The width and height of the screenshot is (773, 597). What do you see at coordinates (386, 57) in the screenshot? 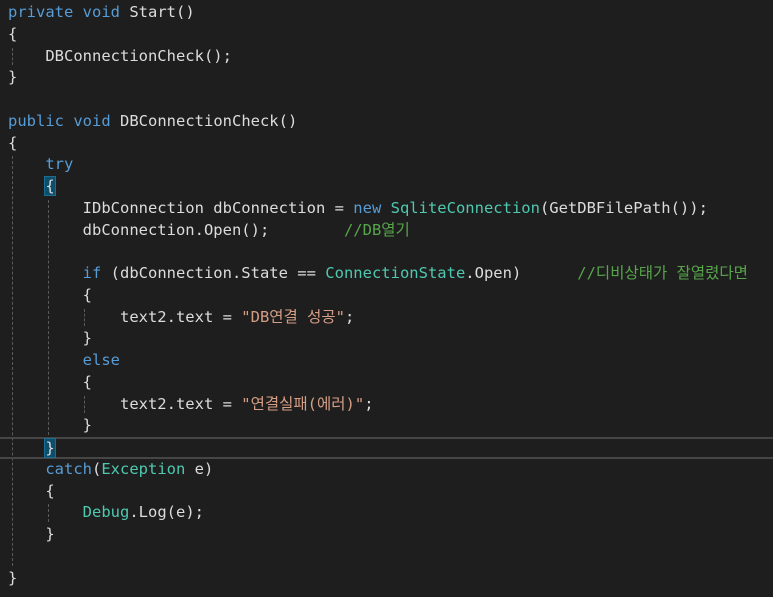
I see `code-line: DBConnectionCheck();` at bounding box center [386, 57].